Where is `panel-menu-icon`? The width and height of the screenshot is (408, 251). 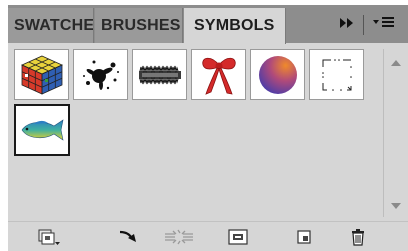 panel-menu-icon is located at coordinates (383, 22).